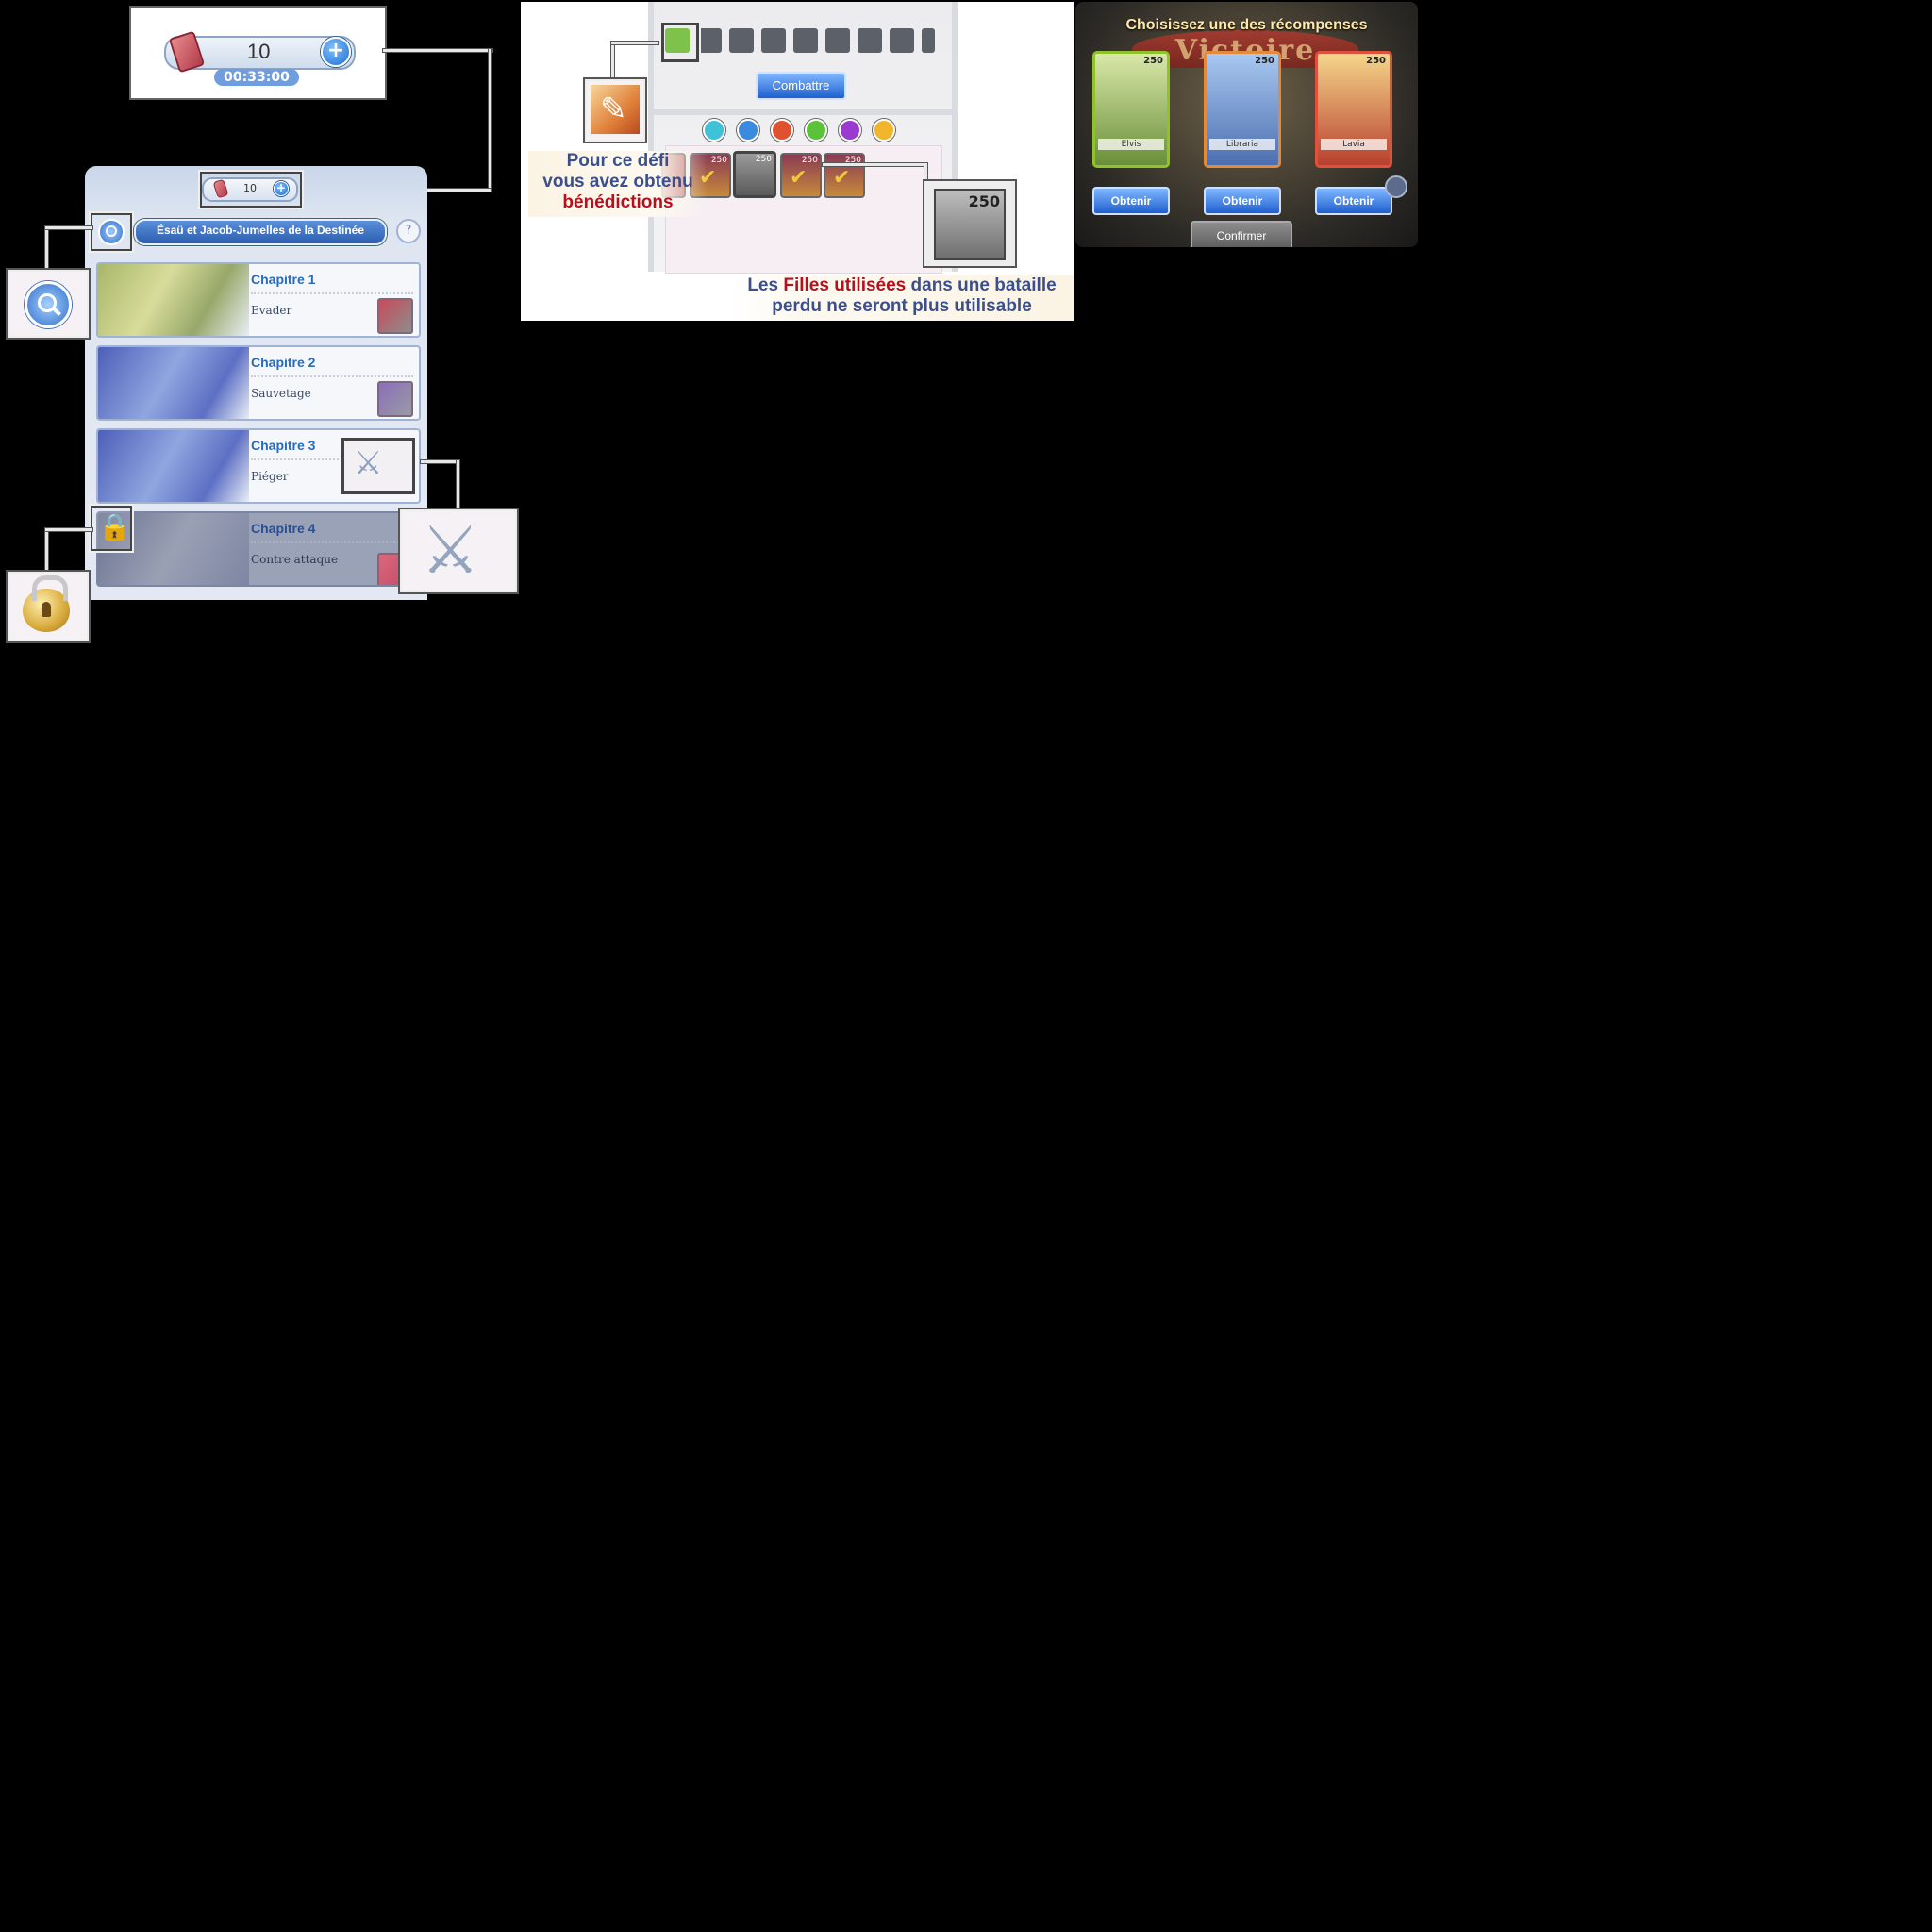  Describe the element at coordinates (283, 445) in the screenshot. I see `chapter-title: Chapitre 3` at that location.